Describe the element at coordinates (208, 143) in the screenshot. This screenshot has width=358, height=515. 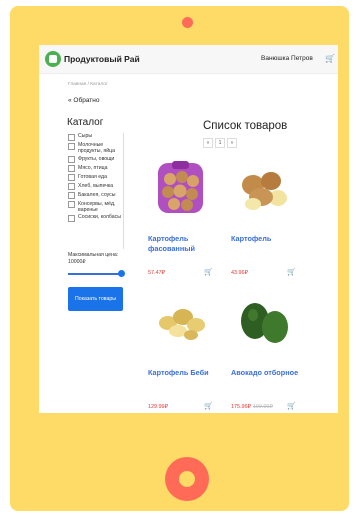
I see `prev-page-button: «` at that location.